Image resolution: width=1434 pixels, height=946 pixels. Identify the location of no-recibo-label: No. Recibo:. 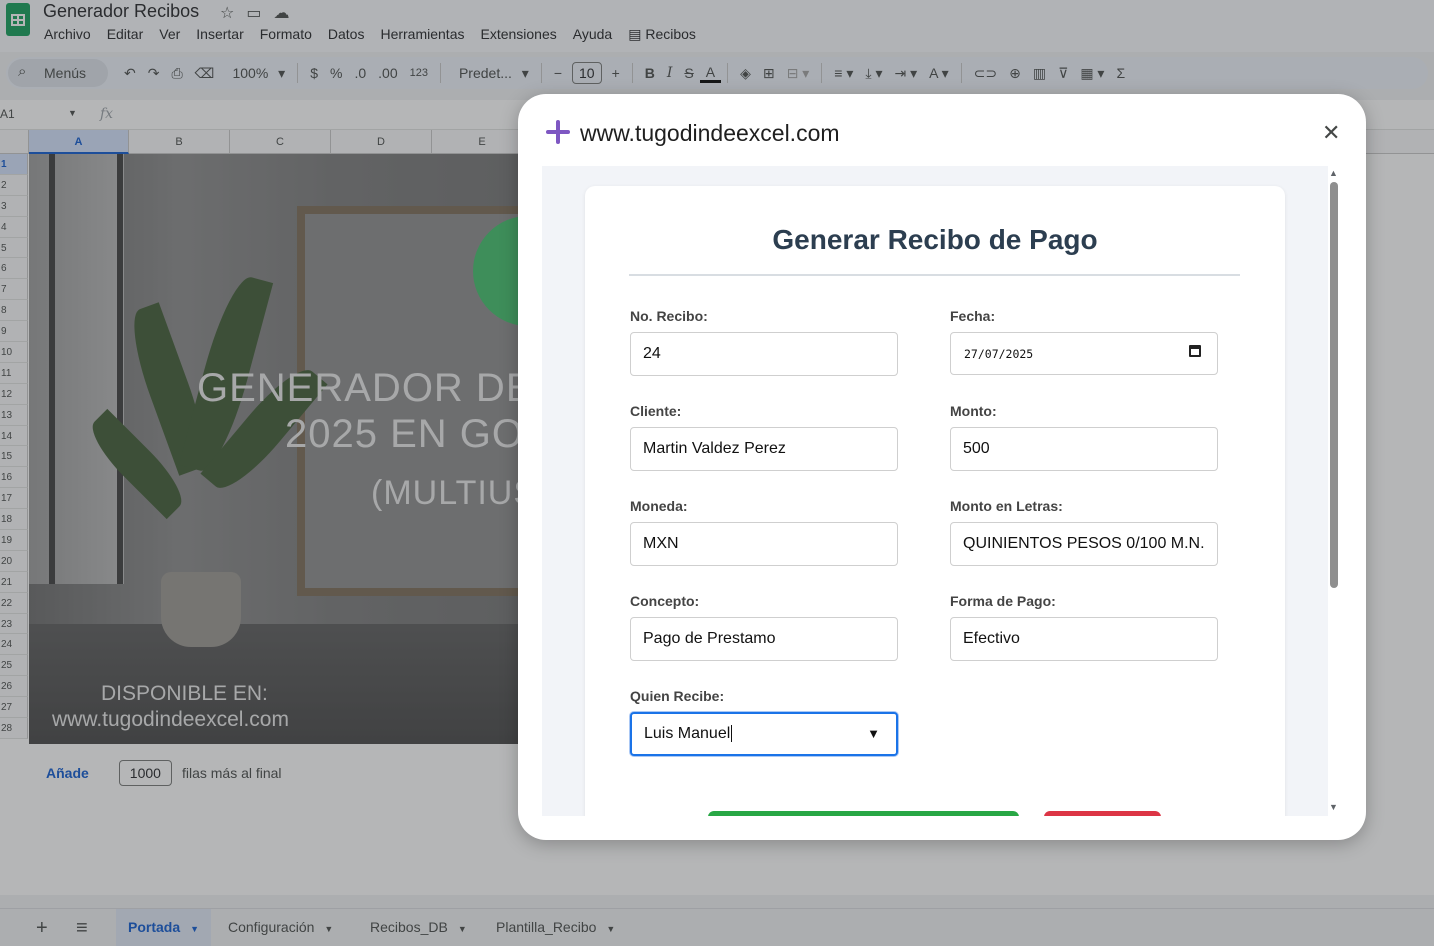
(669, 316).